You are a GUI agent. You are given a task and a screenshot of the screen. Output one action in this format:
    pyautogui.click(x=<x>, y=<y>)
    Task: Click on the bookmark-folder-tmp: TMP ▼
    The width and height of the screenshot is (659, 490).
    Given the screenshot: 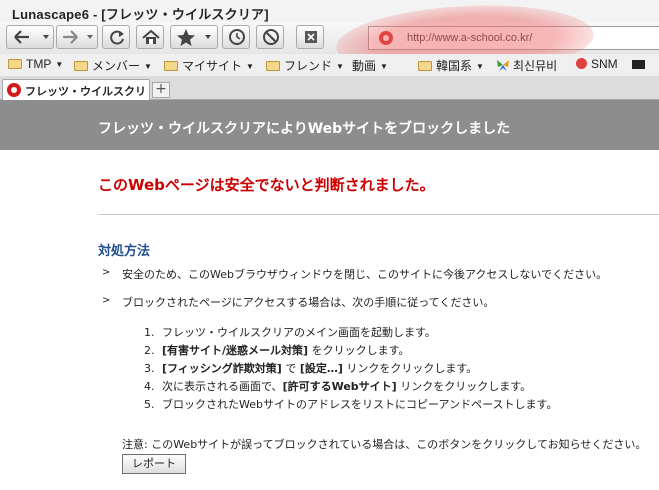 What is the action you would take?
    pyautogui.click(x=35, y=65)
    